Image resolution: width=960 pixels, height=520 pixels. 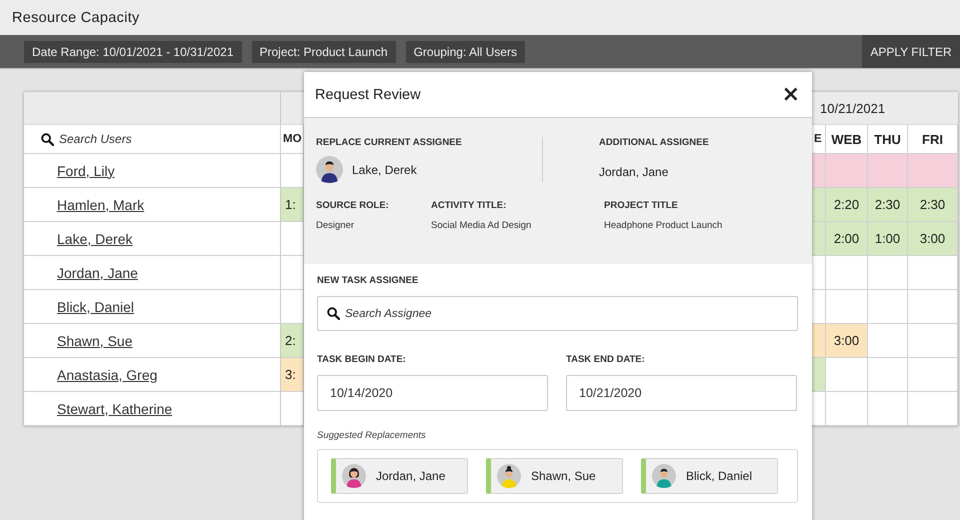 What do you see at coordinates (95, 139) in the screenshot?
I see `search-users-field: Search Users` at bounding box center [95, 139].